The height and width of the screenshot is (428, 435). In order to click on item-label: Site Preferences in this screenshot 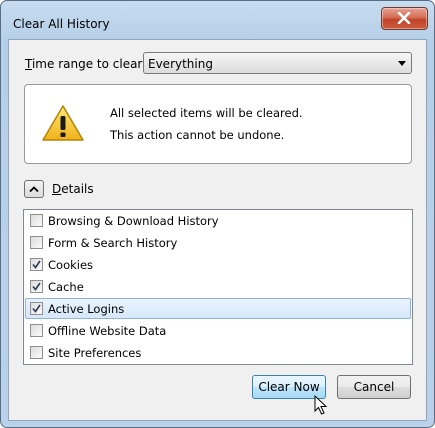, I will do `click(95, 353)`.